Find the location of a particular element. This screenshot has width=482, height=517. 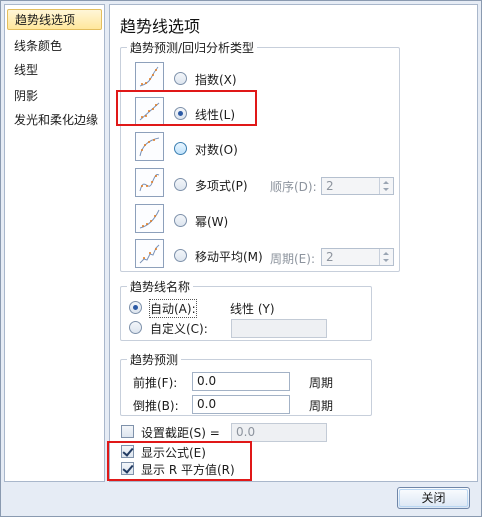

logarithmic-trendline-icon is located at coordinates (149, 146).